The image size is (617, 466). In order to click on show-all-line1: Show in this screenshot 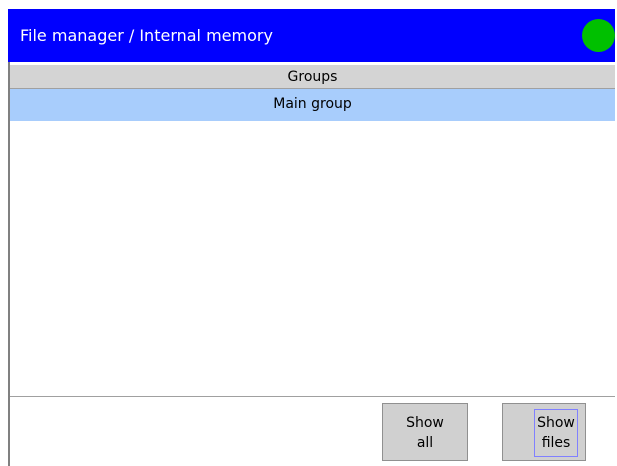, I will do `click(425, 423)`.